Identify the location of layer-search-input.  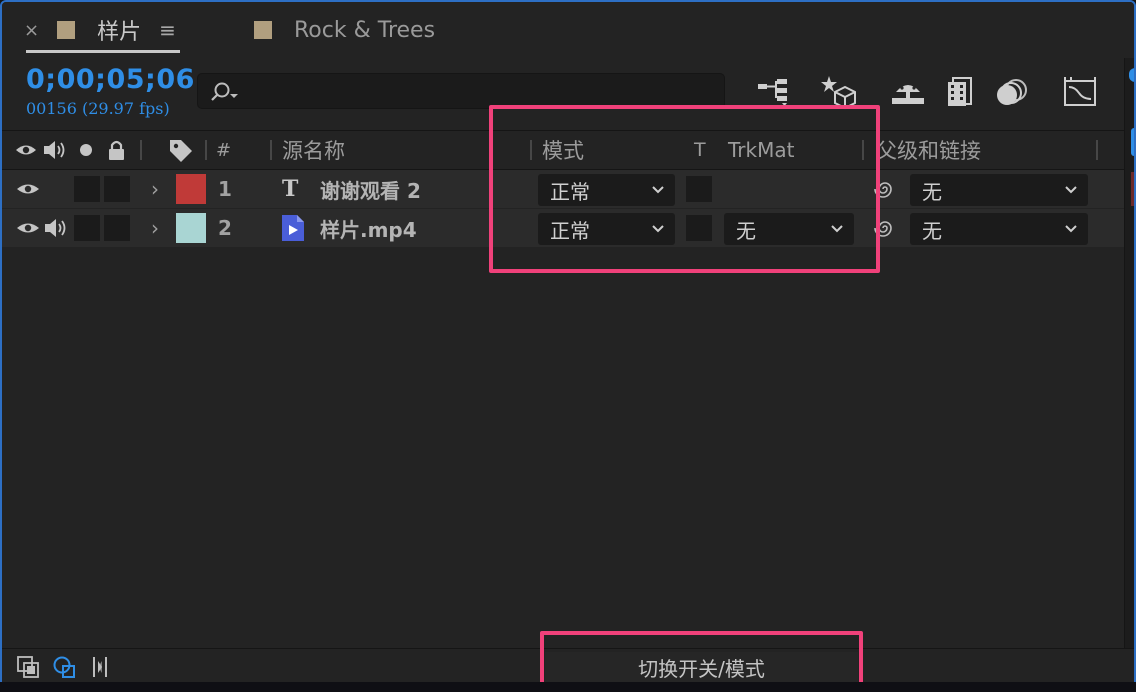
(461, 91).